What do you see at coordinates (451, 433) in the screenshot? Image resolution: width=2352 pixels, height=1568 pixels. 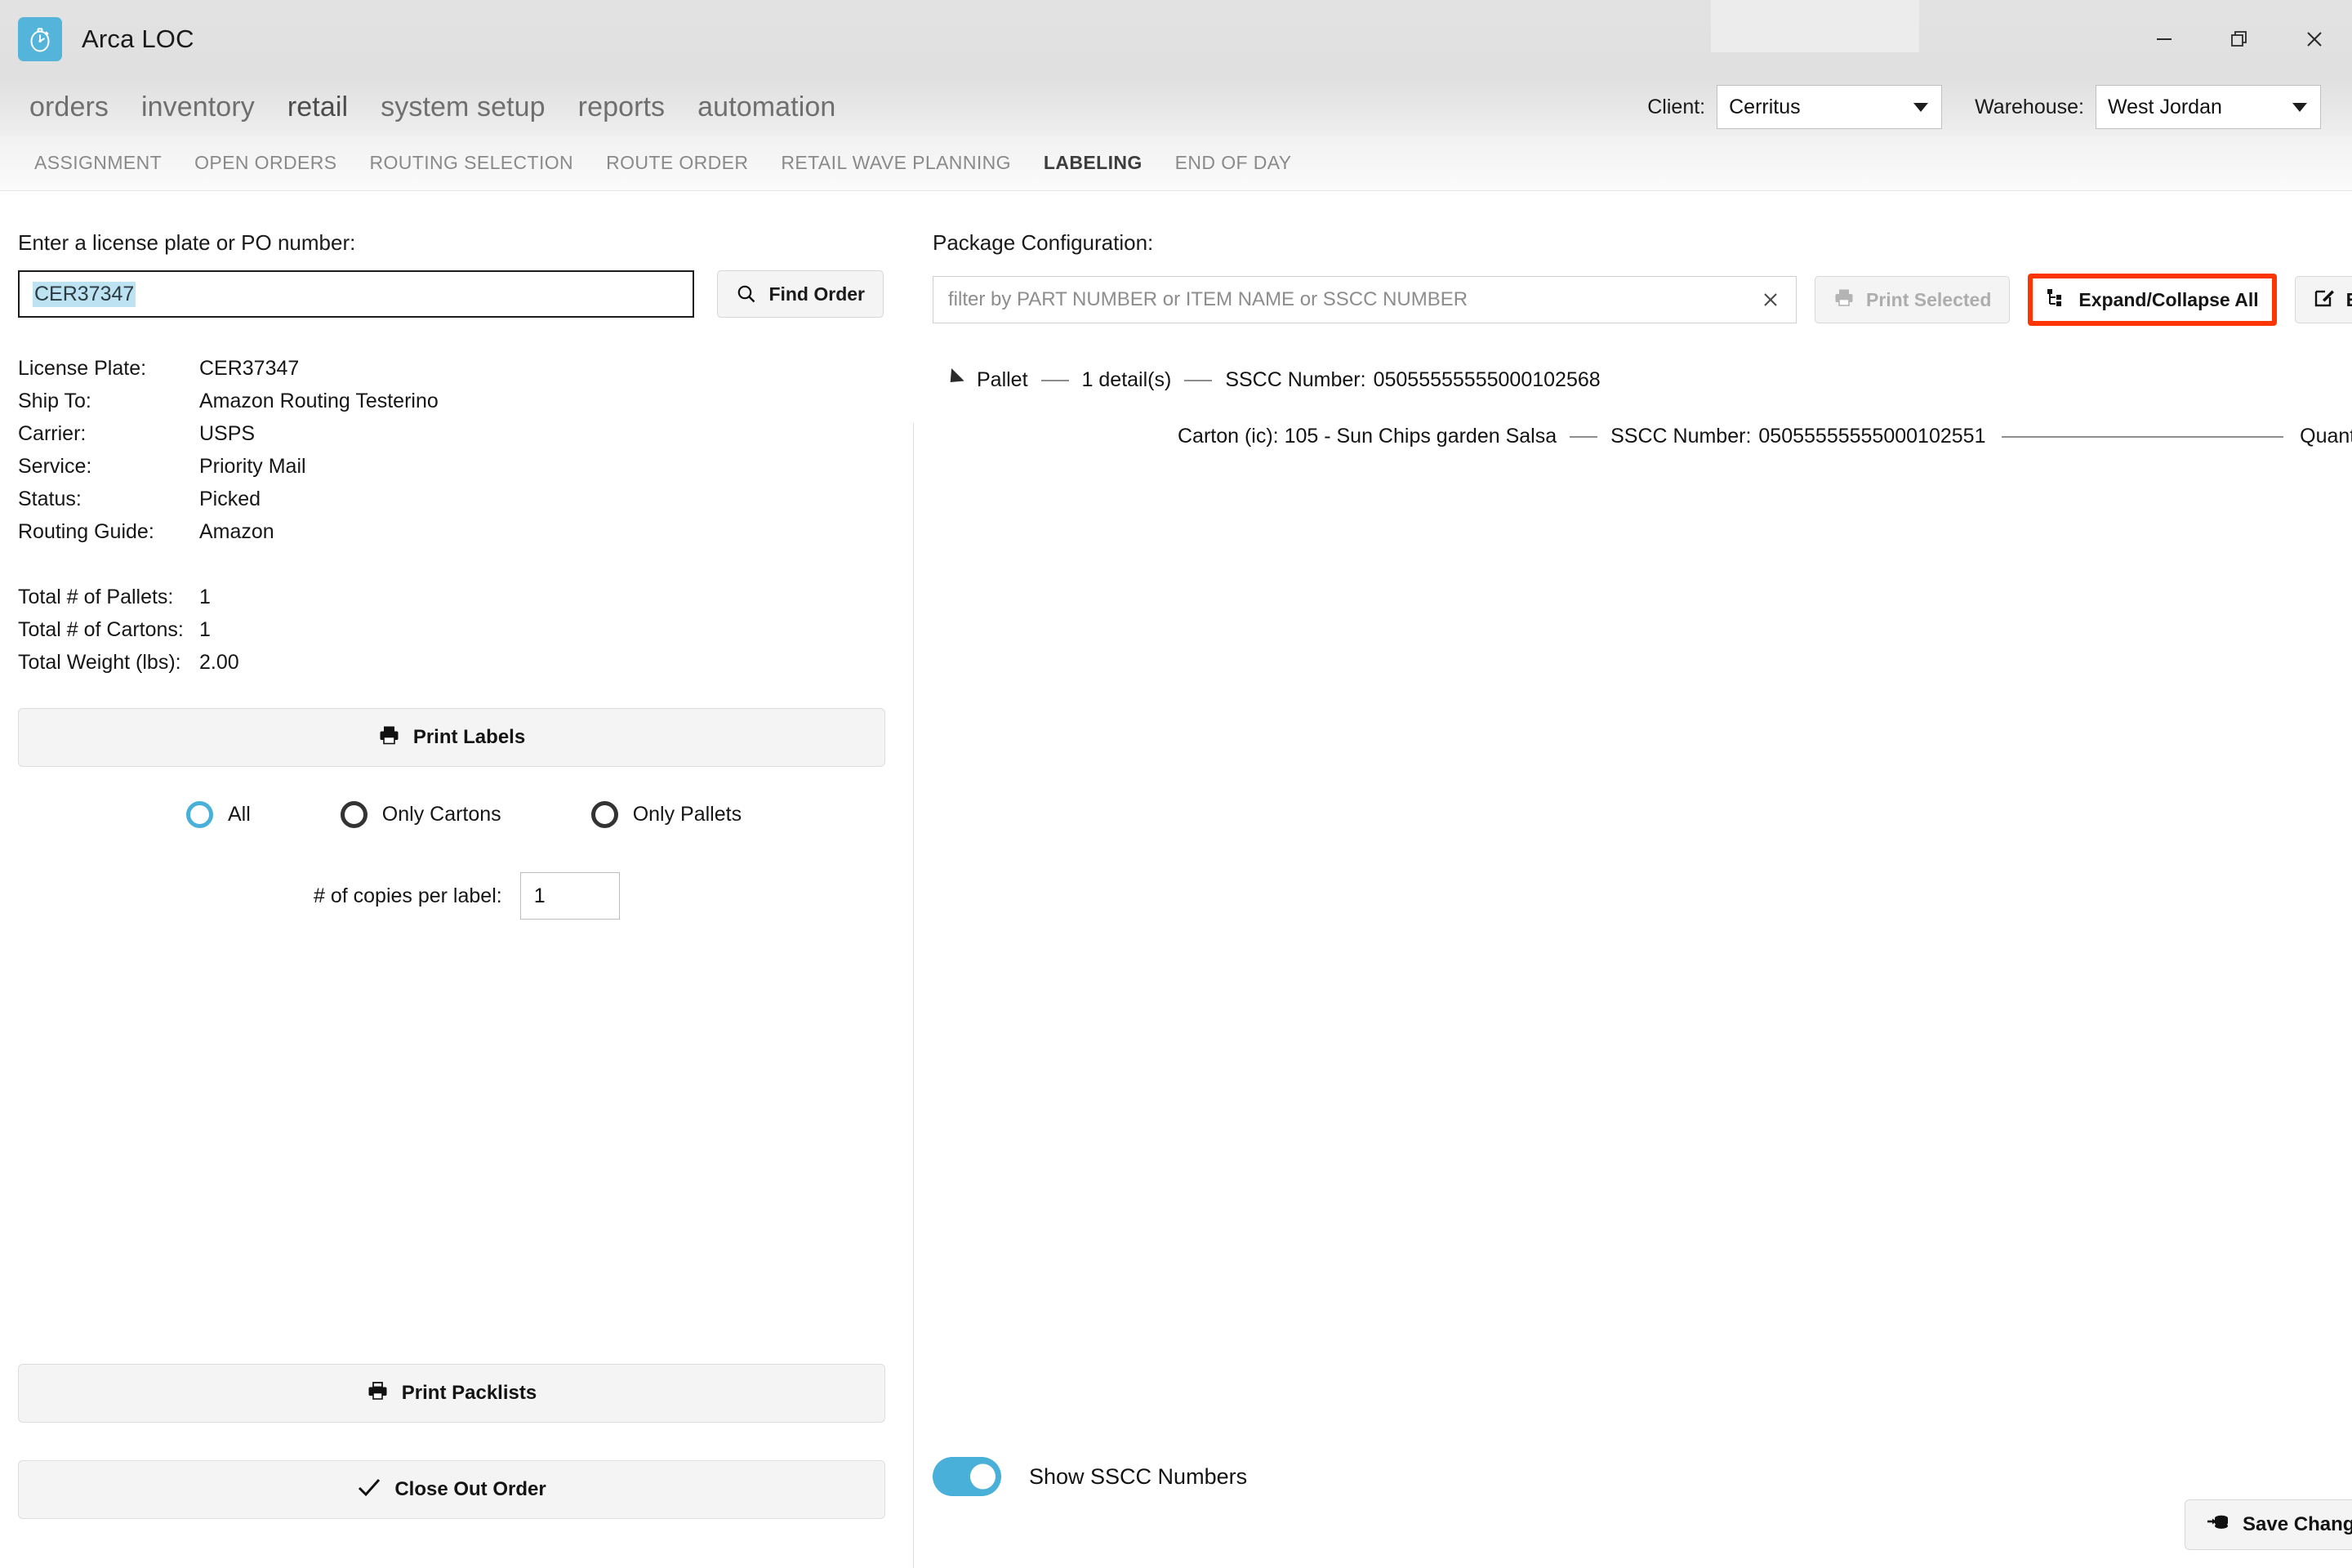 I see `detail-row: Carrier: USPS` at bounding box center [451, 433].